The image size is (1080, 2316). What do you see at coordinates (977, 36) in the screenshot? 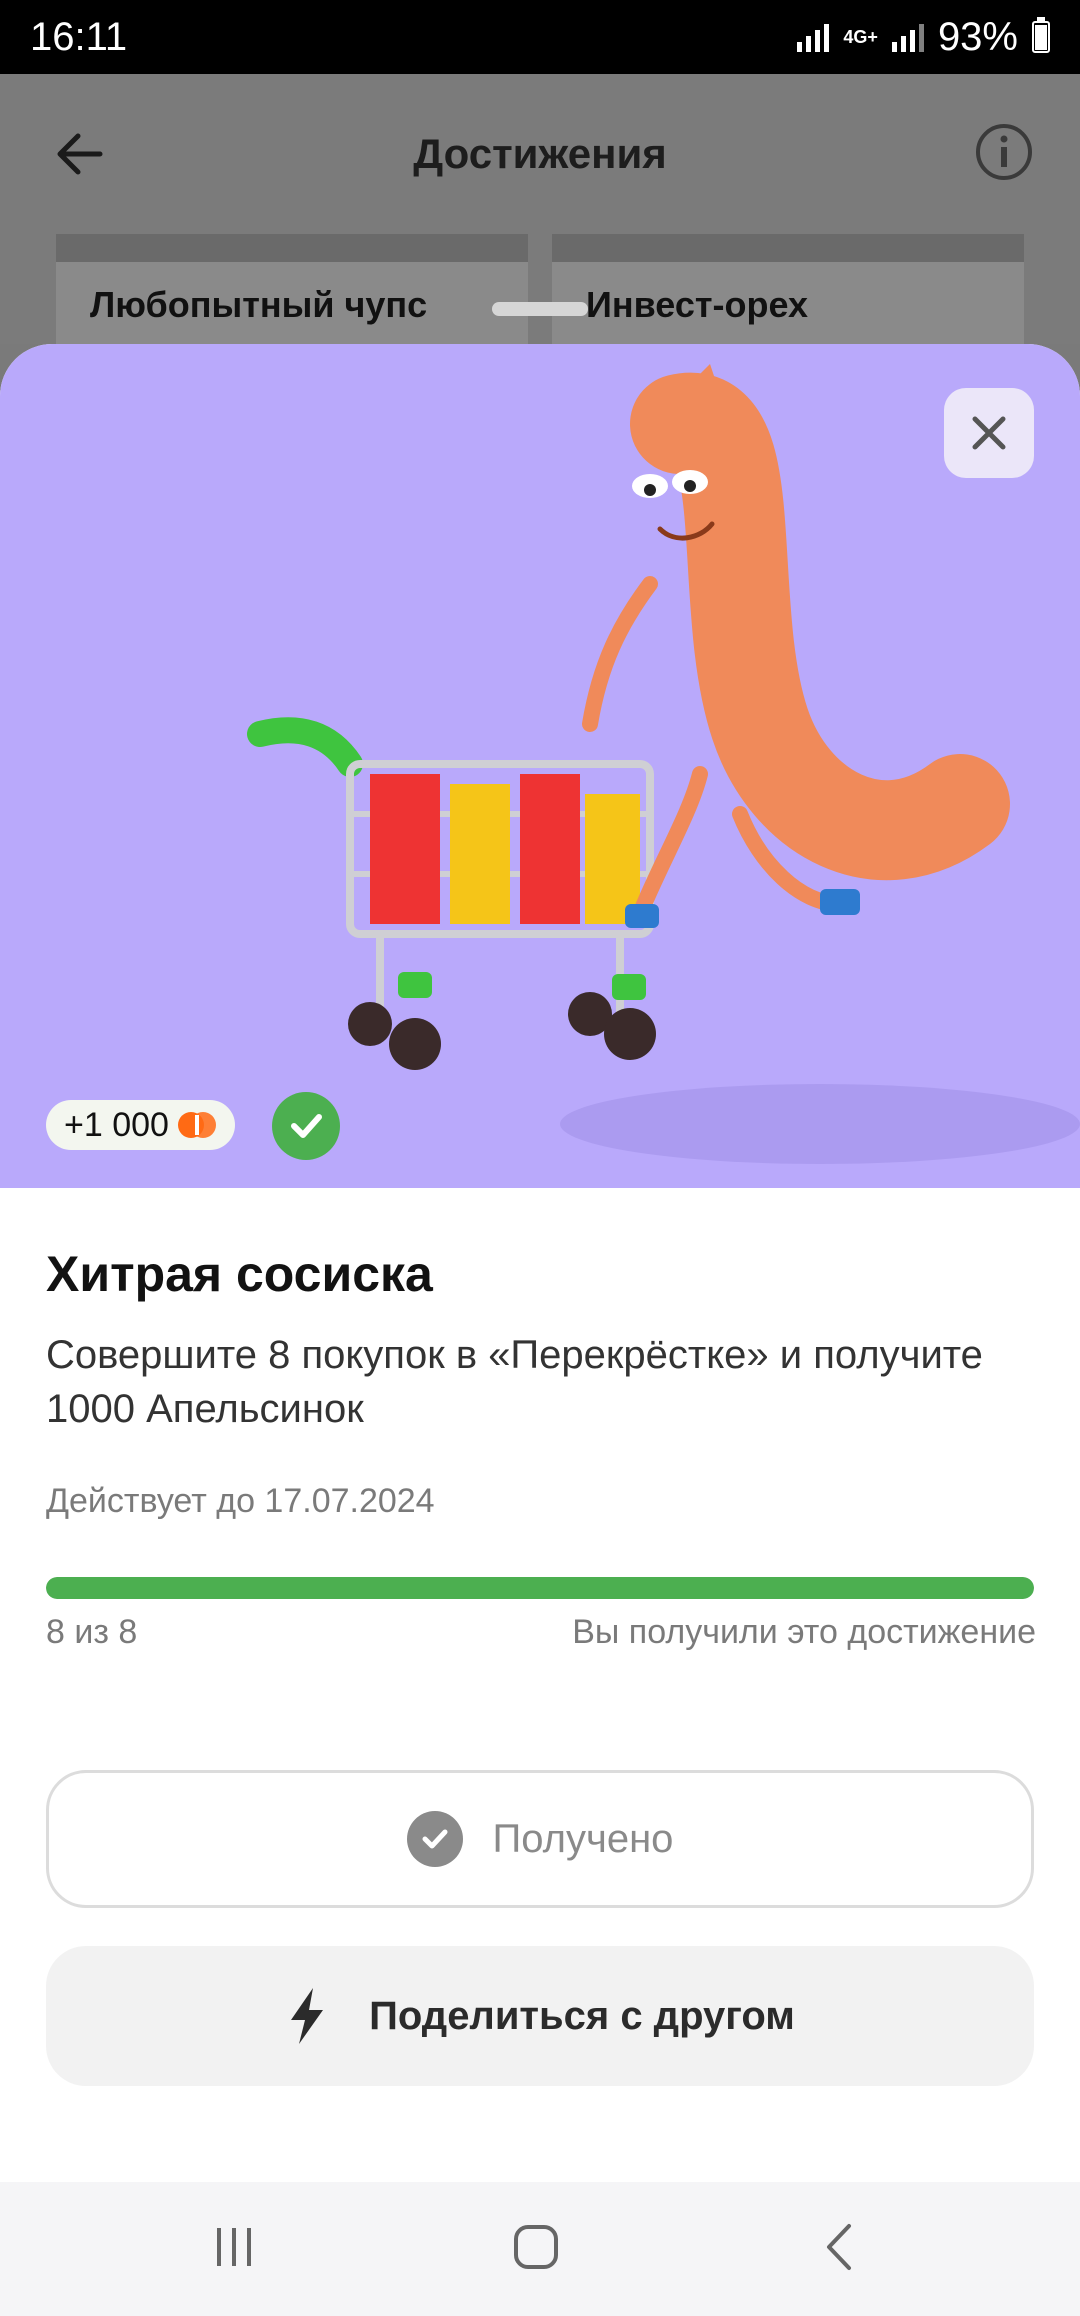
I see `battery-percent: 93%` at bounding box center [977, 36].